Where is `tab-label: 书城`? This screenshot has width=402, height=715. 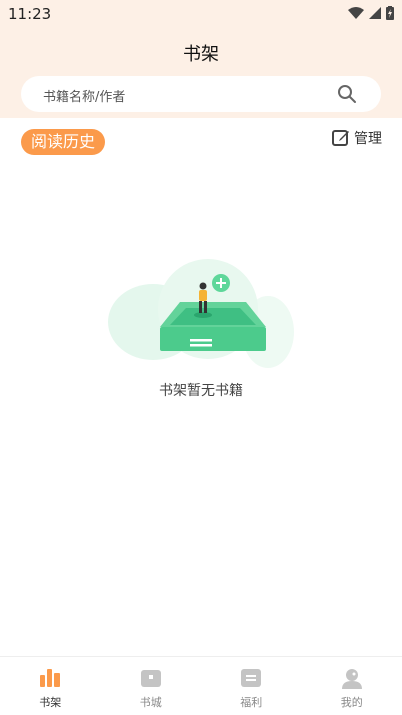
tab-label: 书城 is located at coordinates (151, 702).